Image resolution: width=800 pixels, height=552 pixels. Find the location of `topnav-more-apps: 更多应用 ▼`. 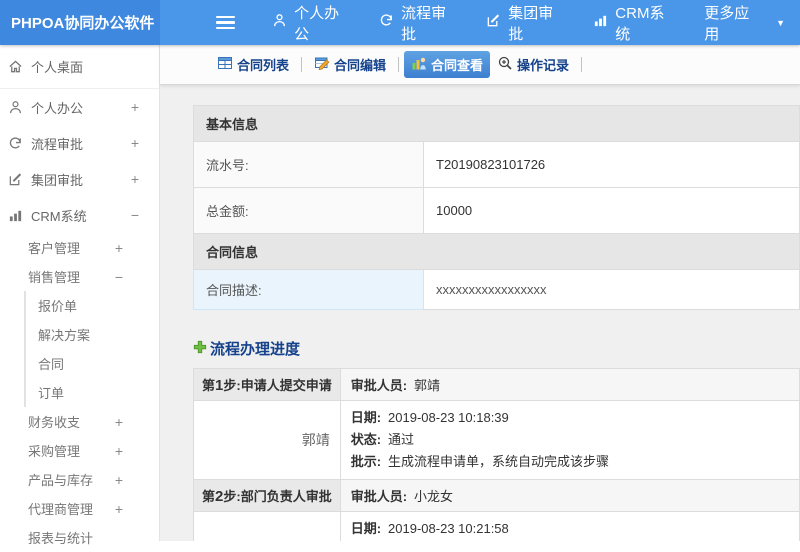

topnav-more-apps: 更多应用 ▼ is located at coordinates (744, 22).